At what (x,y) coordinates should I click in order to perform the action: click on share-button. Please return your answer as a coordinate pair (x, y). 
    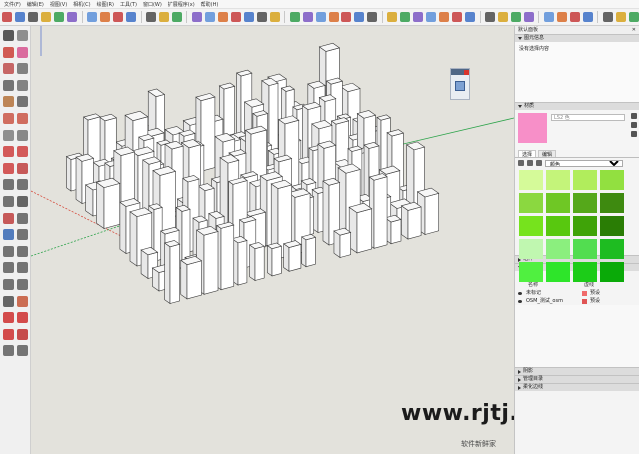
    Looking at the image, I should click on (177, 17).